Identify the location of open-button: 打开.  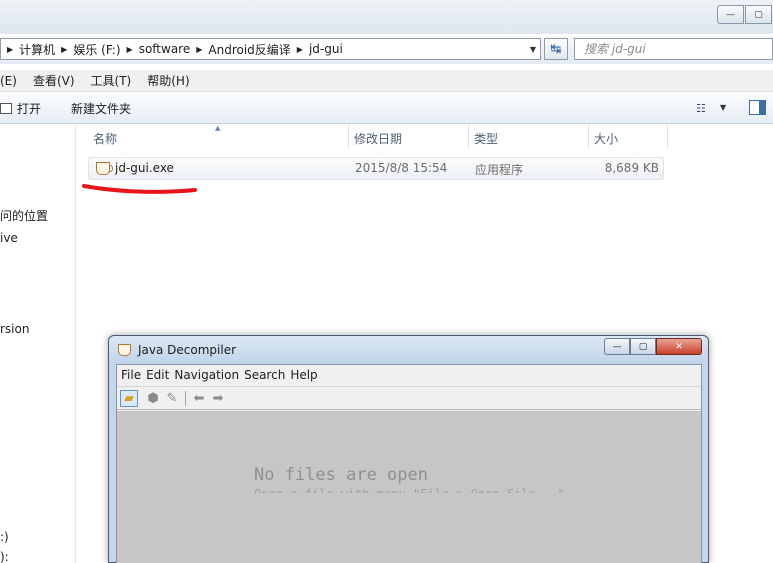
(20, 108).